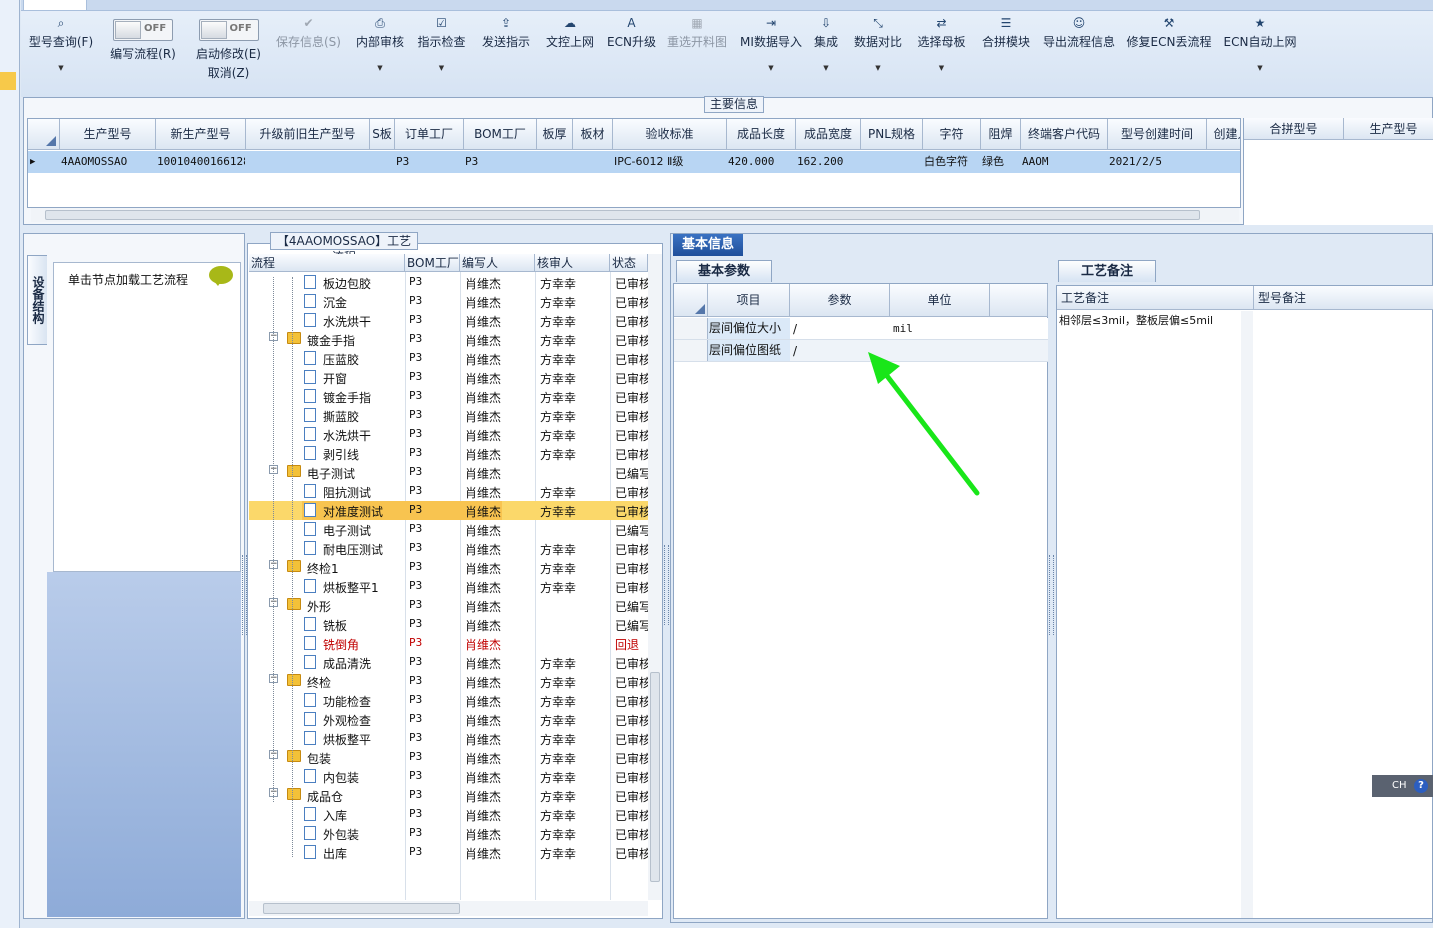 The image size is (1433, 928). I want to click on column-header: 单位, so click(940, 300).